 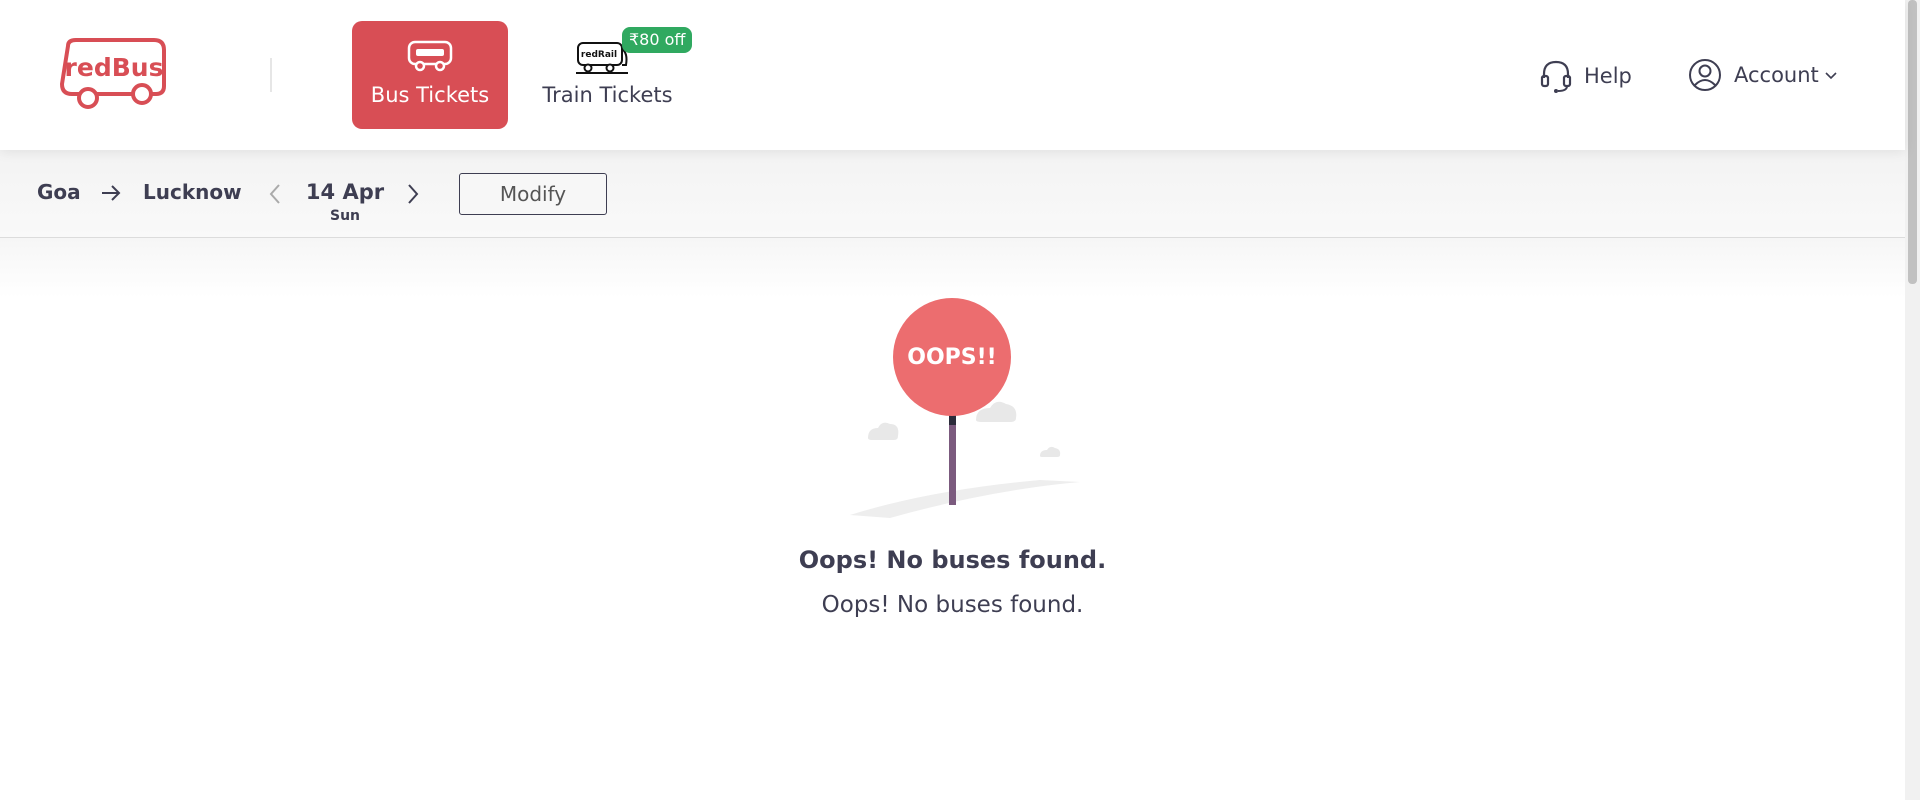 What do you see at coordinates (1912, 400) in the screenshot?
I see `page-scrollbar` at bounding box center [1912, 400].